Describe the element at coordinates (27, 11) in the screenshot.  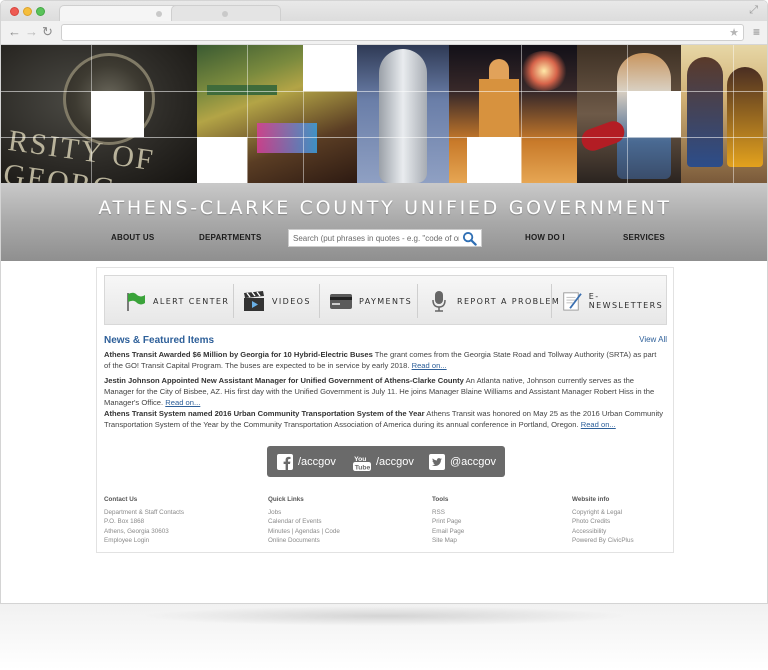
I see `minimize-window-icon` at that location.